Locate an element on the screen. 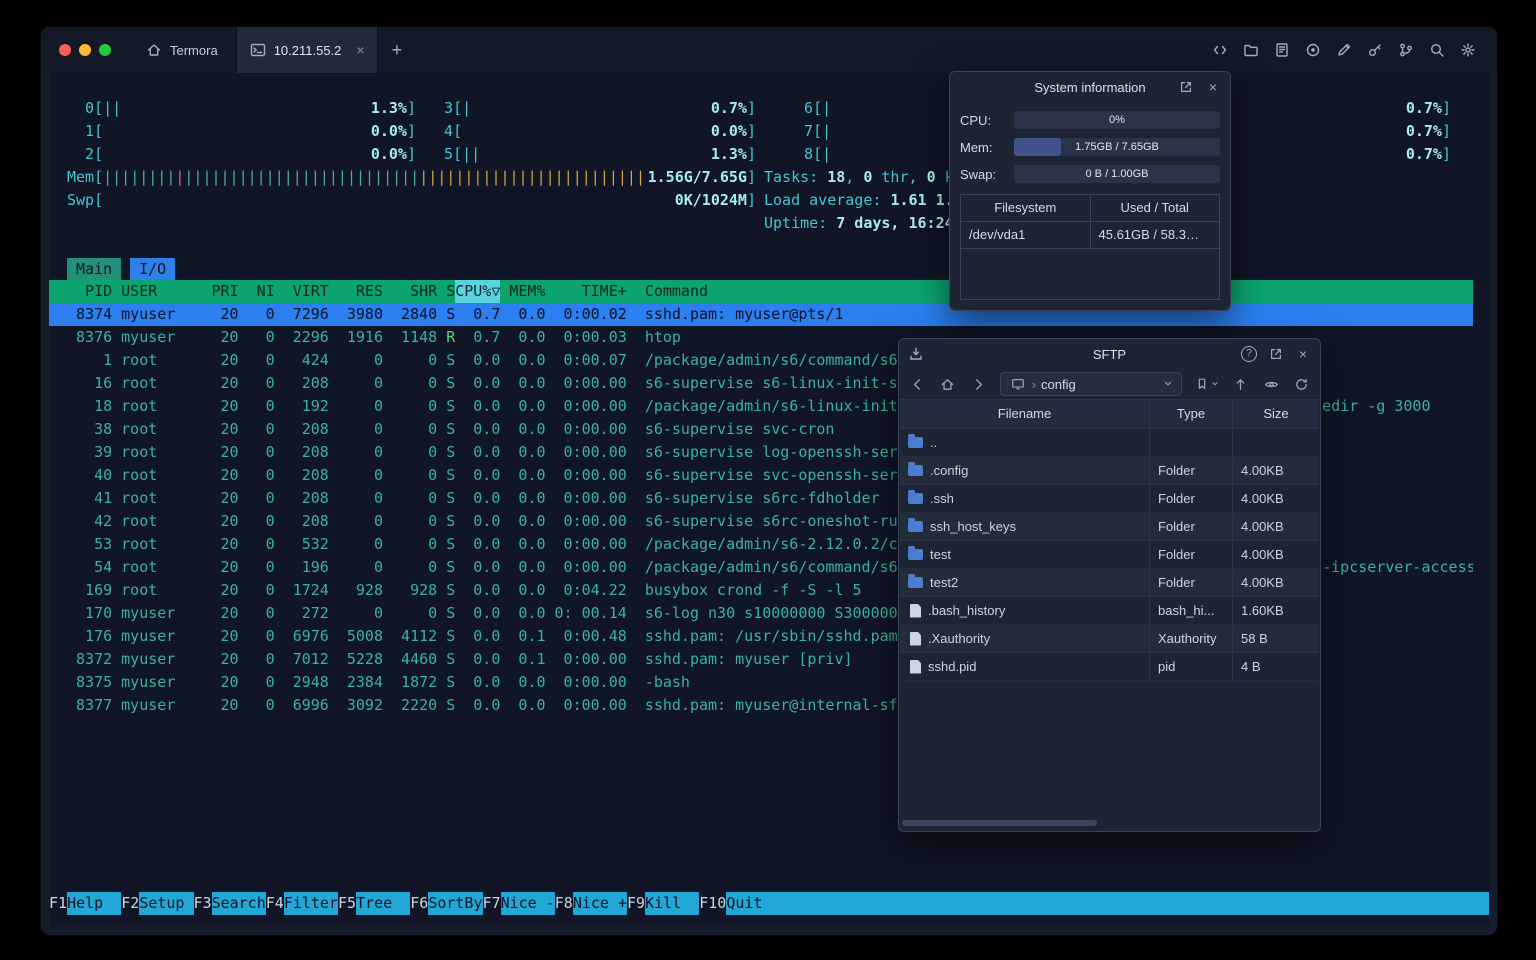 This screenshot has height=960, width=1536. htop-tab-main: Main is located at coordinates (94, 268).